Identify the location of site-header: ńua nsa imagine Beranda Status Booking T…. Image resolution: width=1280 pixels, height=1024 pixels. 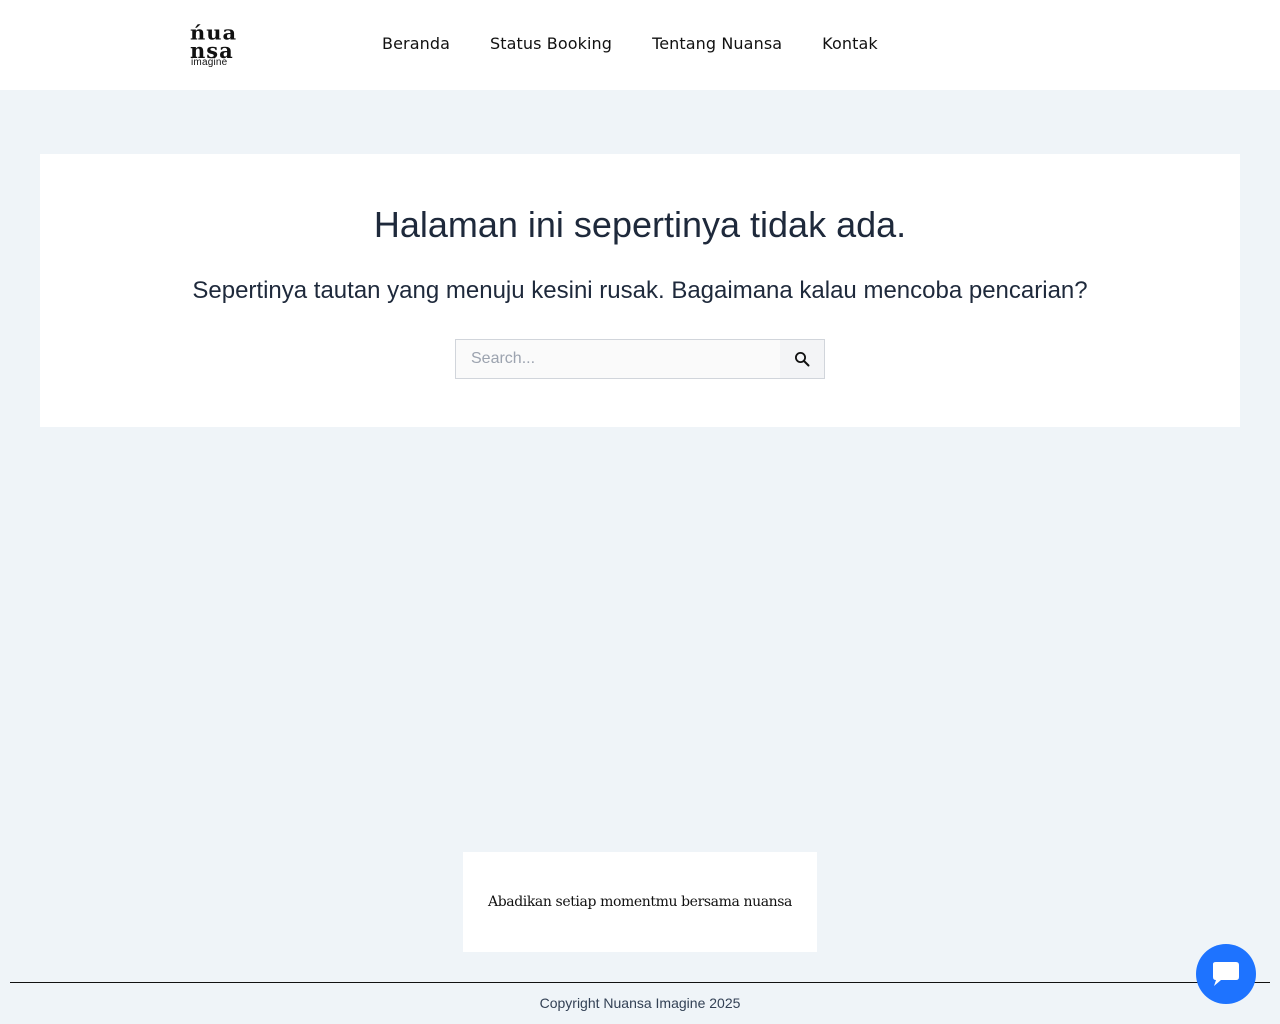
(640, 45).